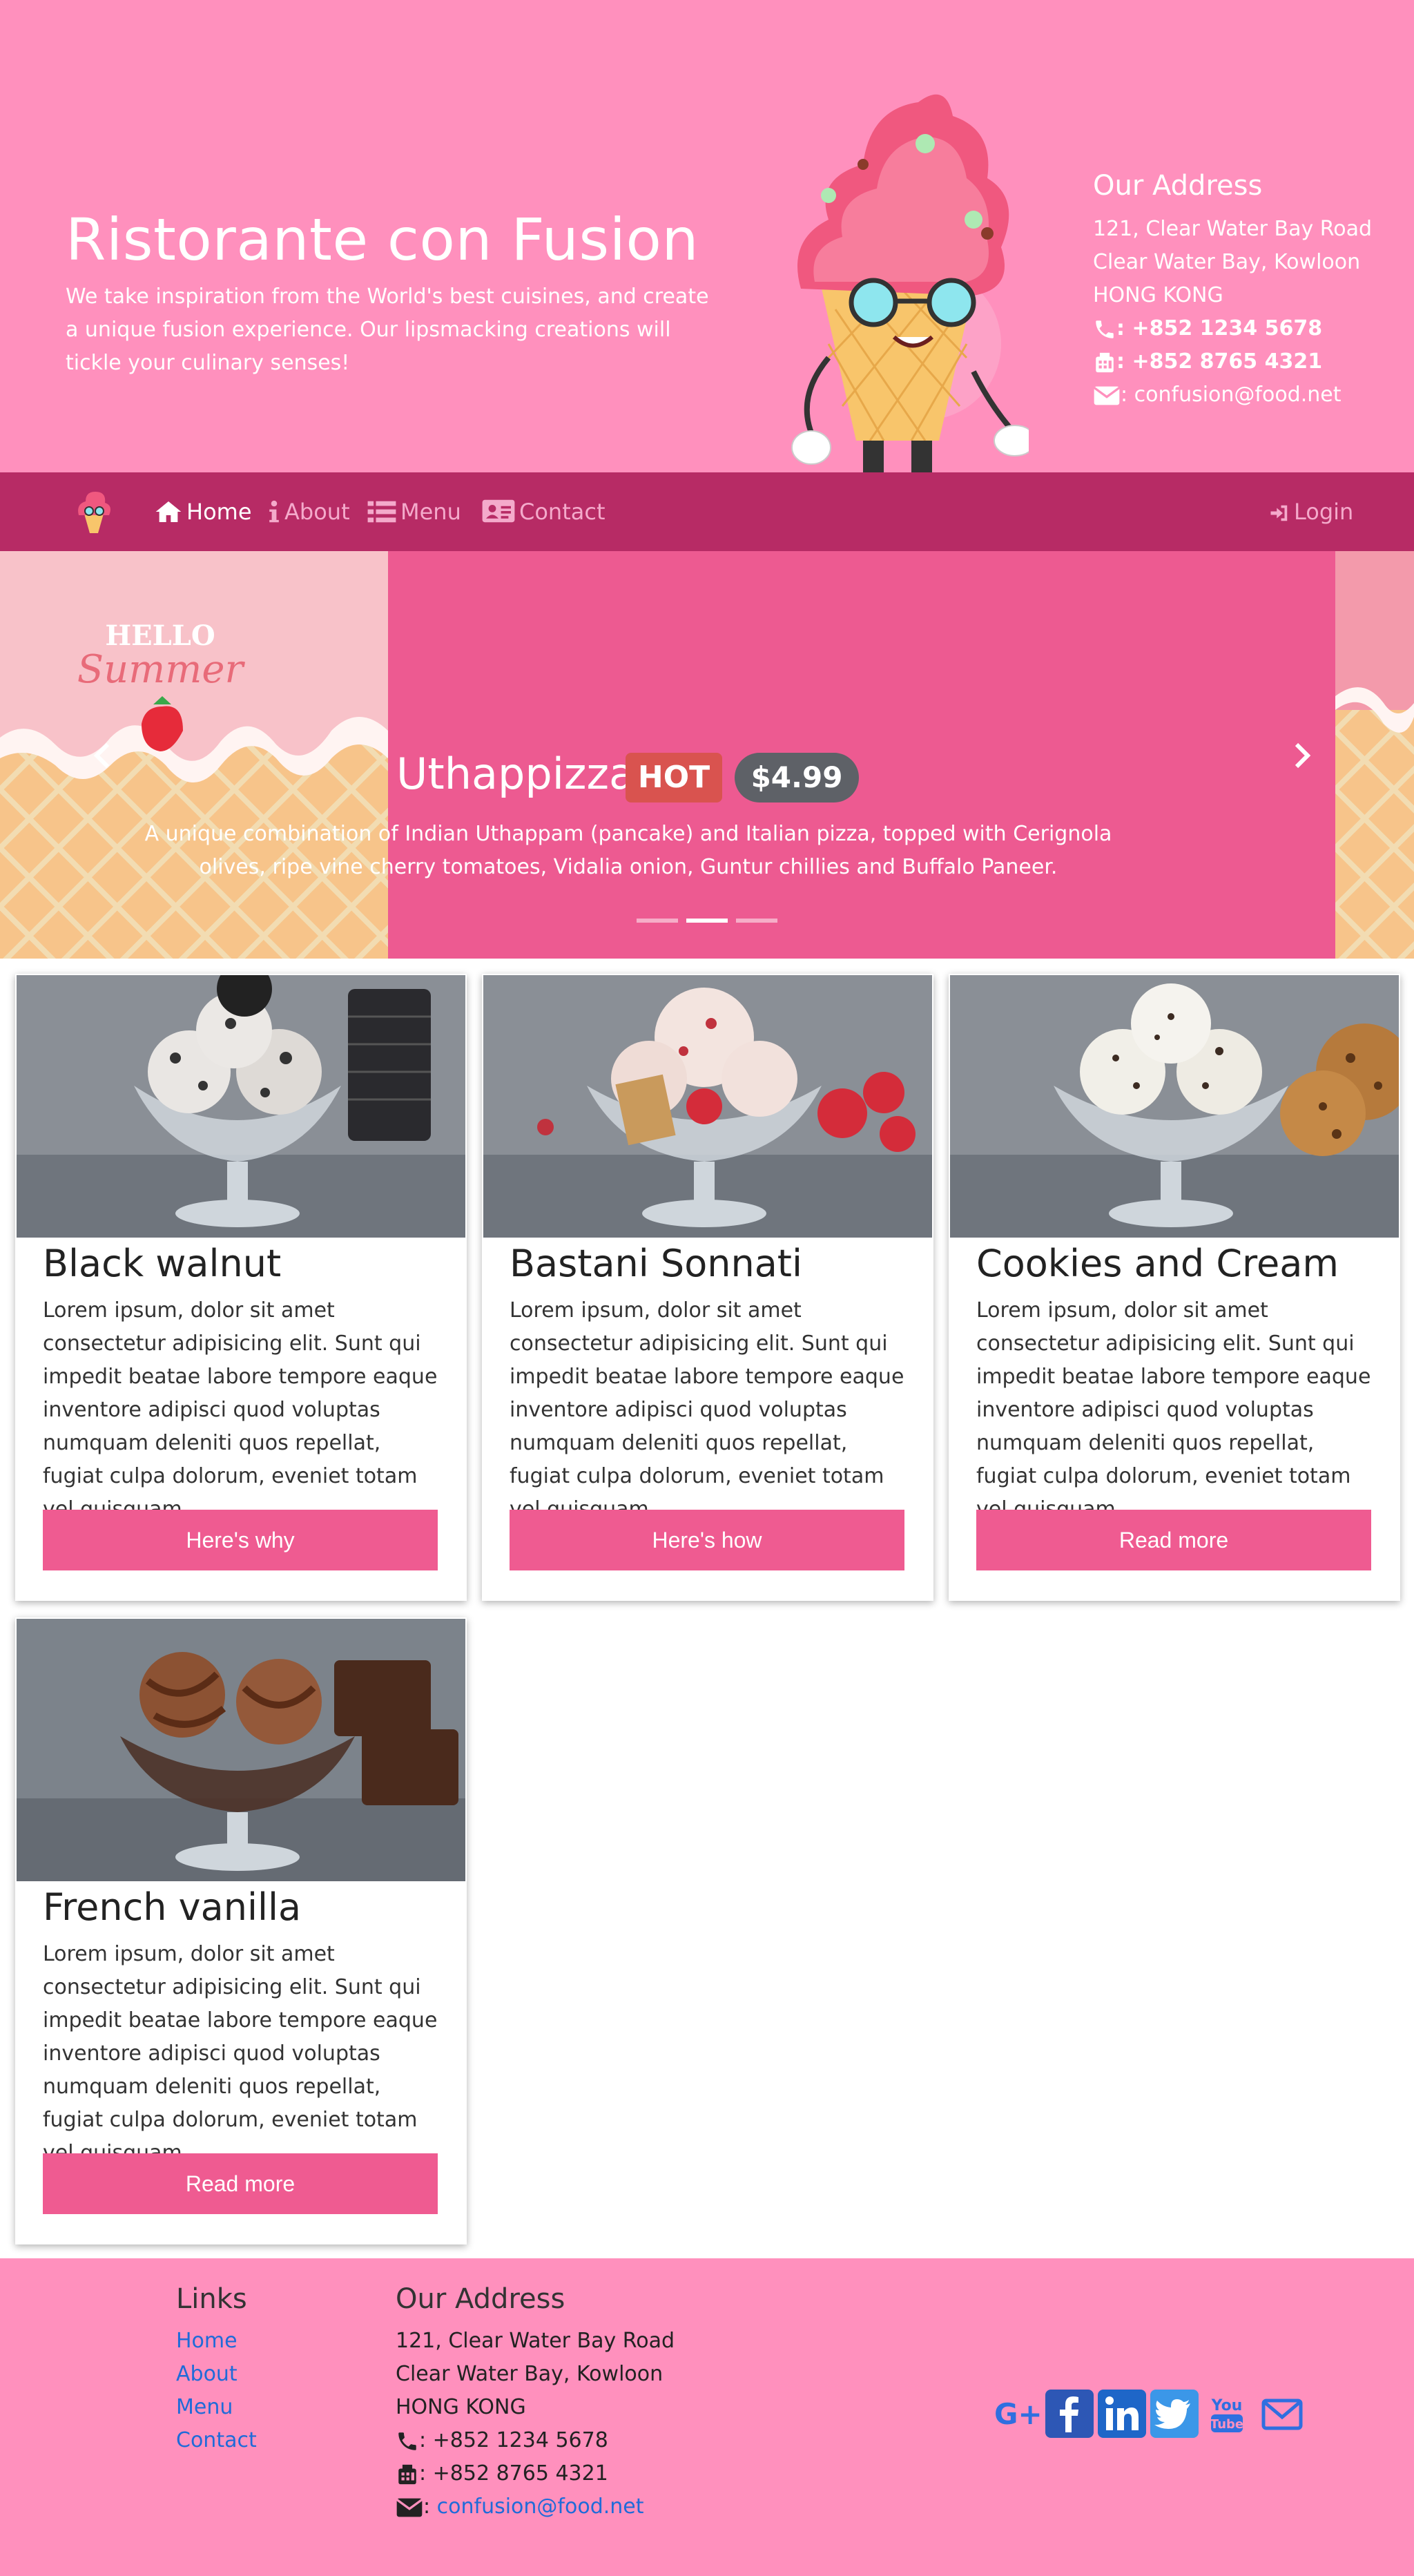 The width and height of the screenshot is (1414, 2576). Describe the element at coordinates (1174, 1106) in the screenshot. I see `cookies-and-cream-image` at that location.